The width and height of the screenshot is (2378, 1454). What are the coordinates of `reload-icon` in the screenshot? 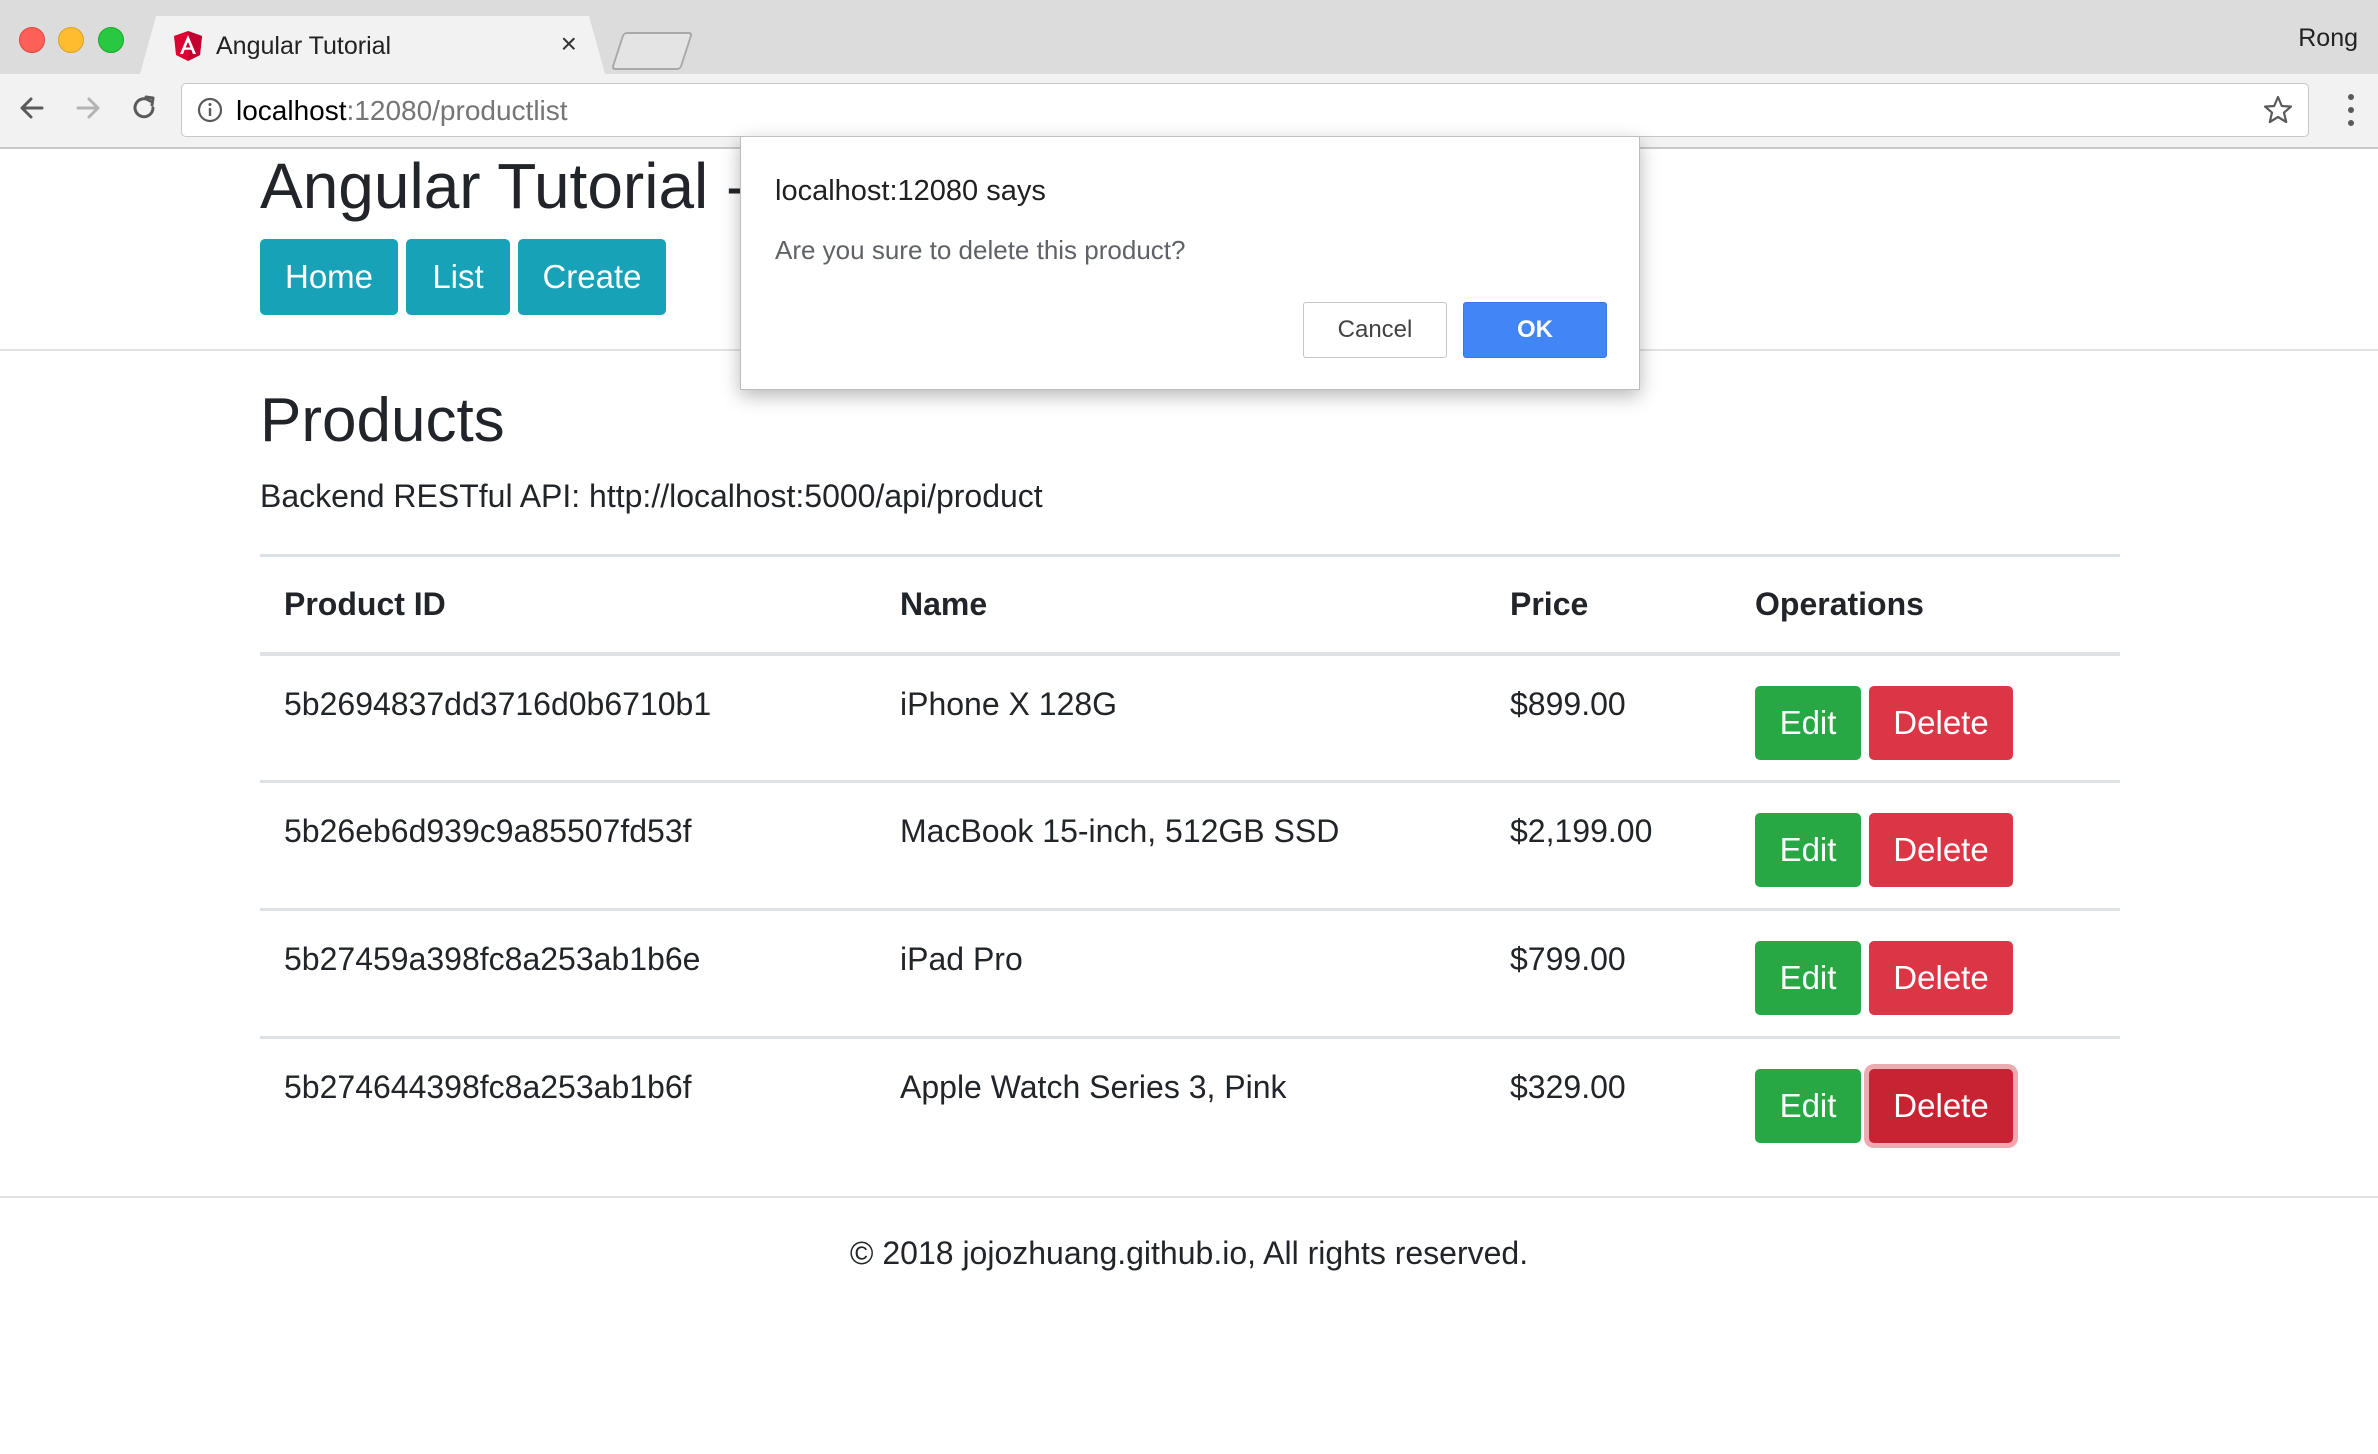 It's located at (144, 108).